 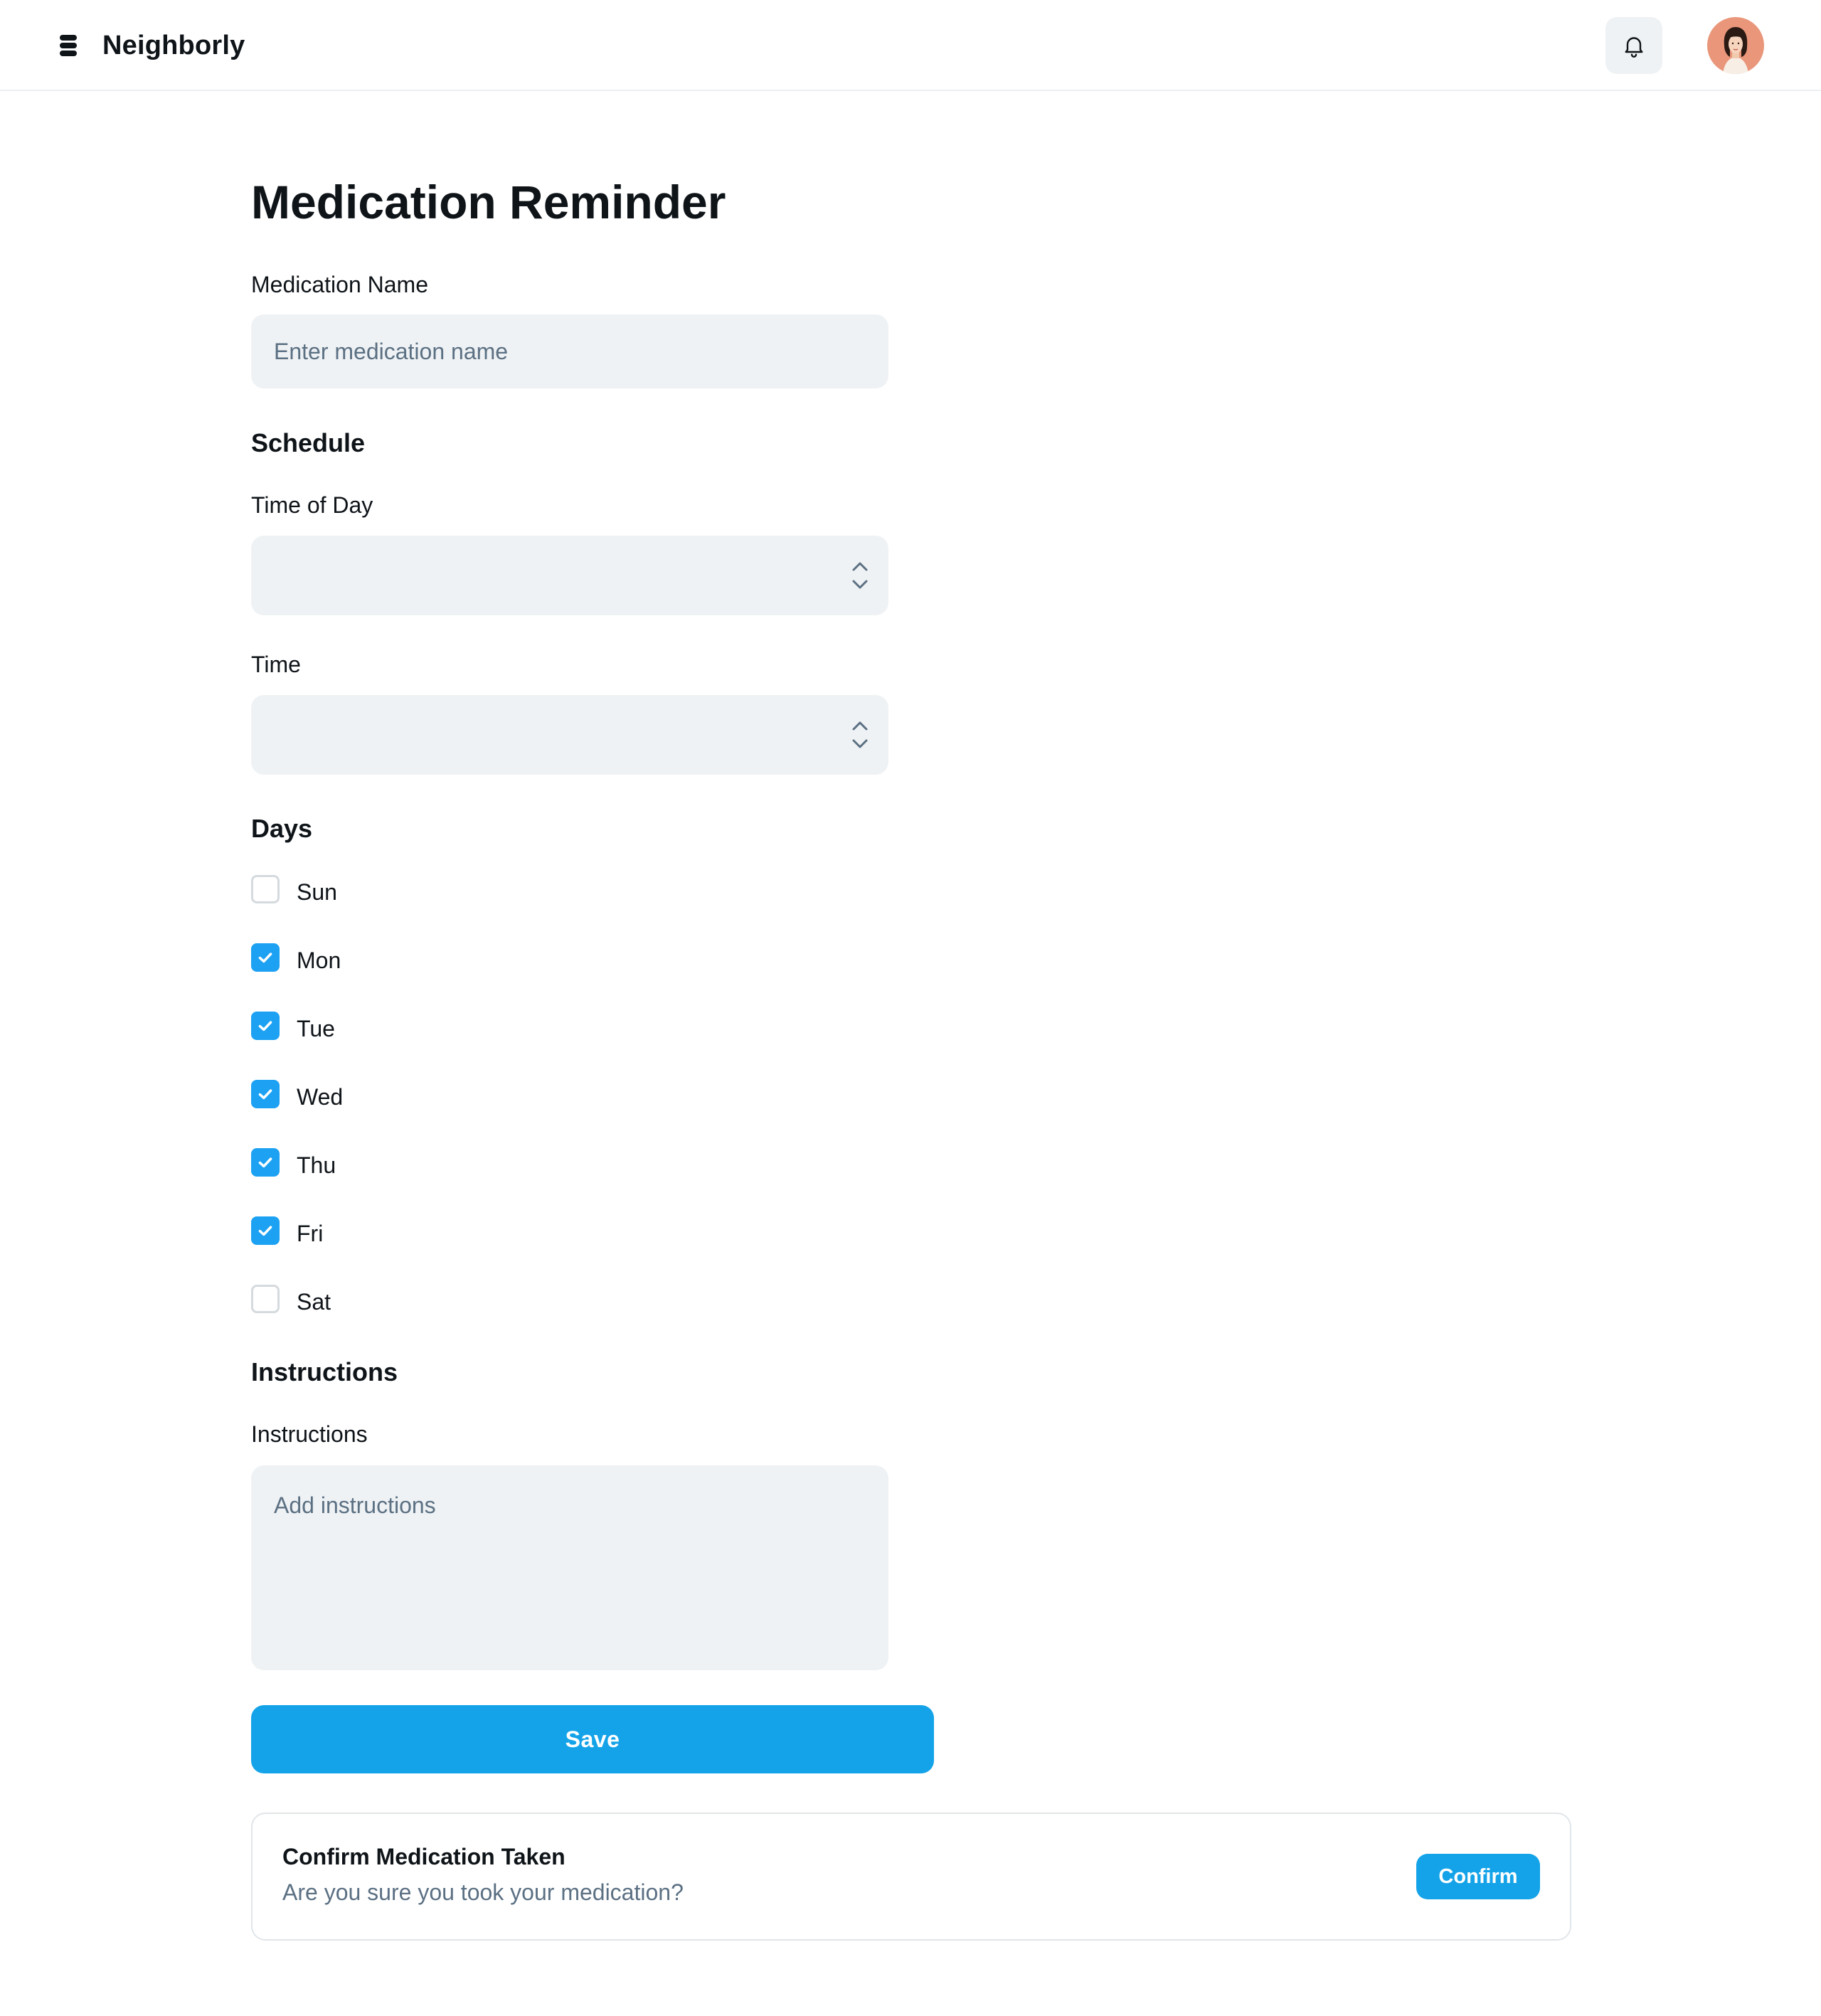 What do you see at coordinates (308, 442) in the screenshot?
I see `schedule-heading: Schedule` at bounding box center [308, 442].